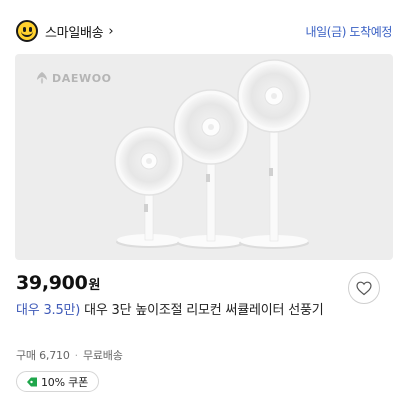 The image size is (407, 402). Describe the element at coordinates (94, 285) in the screenshot. I see `price-currency: 원` at that location.